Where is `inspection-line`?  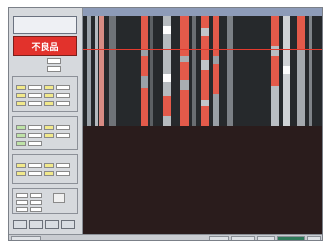
inspection-line is located at coordinates (202, 49).